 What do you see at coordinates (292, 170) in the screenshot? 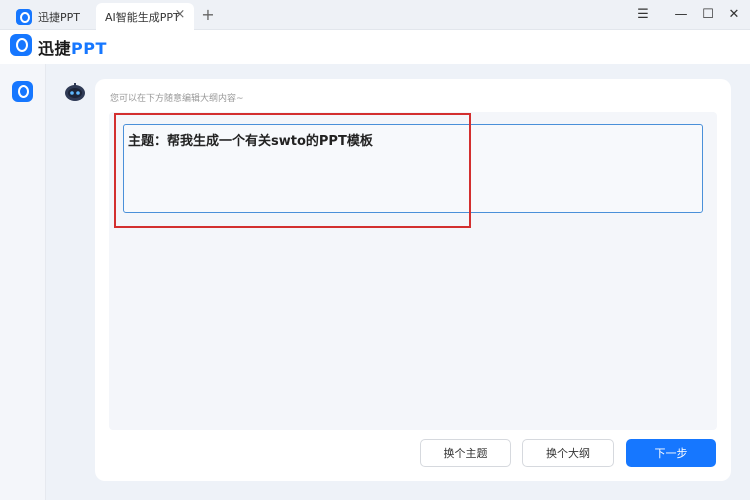
I see `highlight-annotation` at bounding box center [292, 170].